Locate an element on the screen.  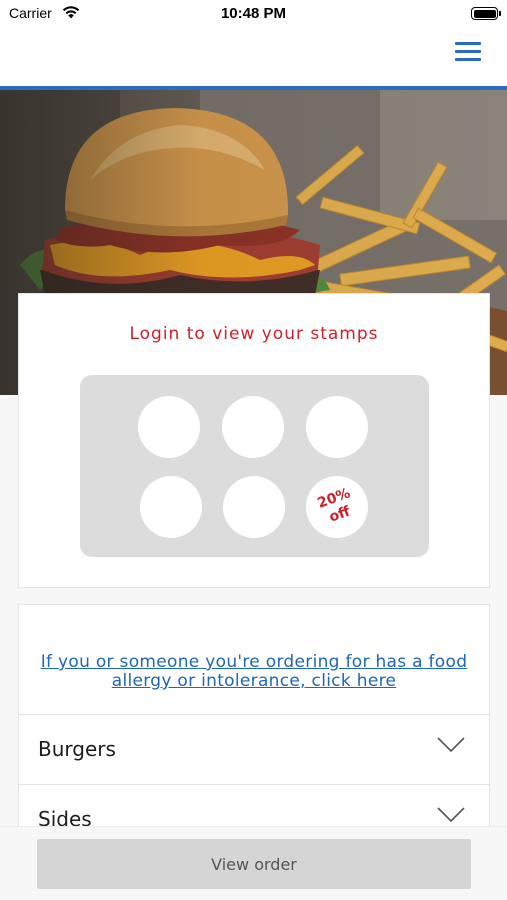
category-label: Burgers is located at coordinates (77, 749).